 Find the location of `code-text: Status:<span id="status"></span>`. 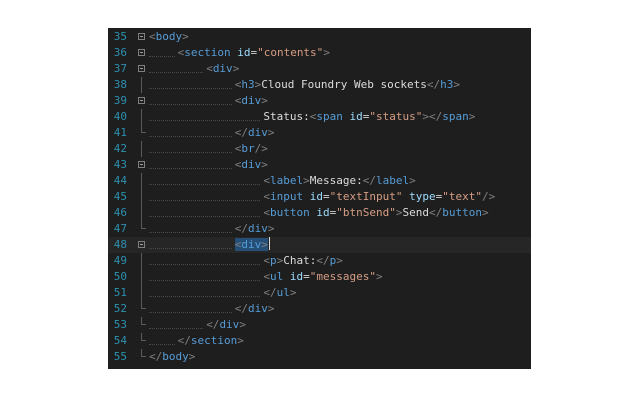

code-text: Status:<span id="status"></span> is located at coordinates (369, 117).